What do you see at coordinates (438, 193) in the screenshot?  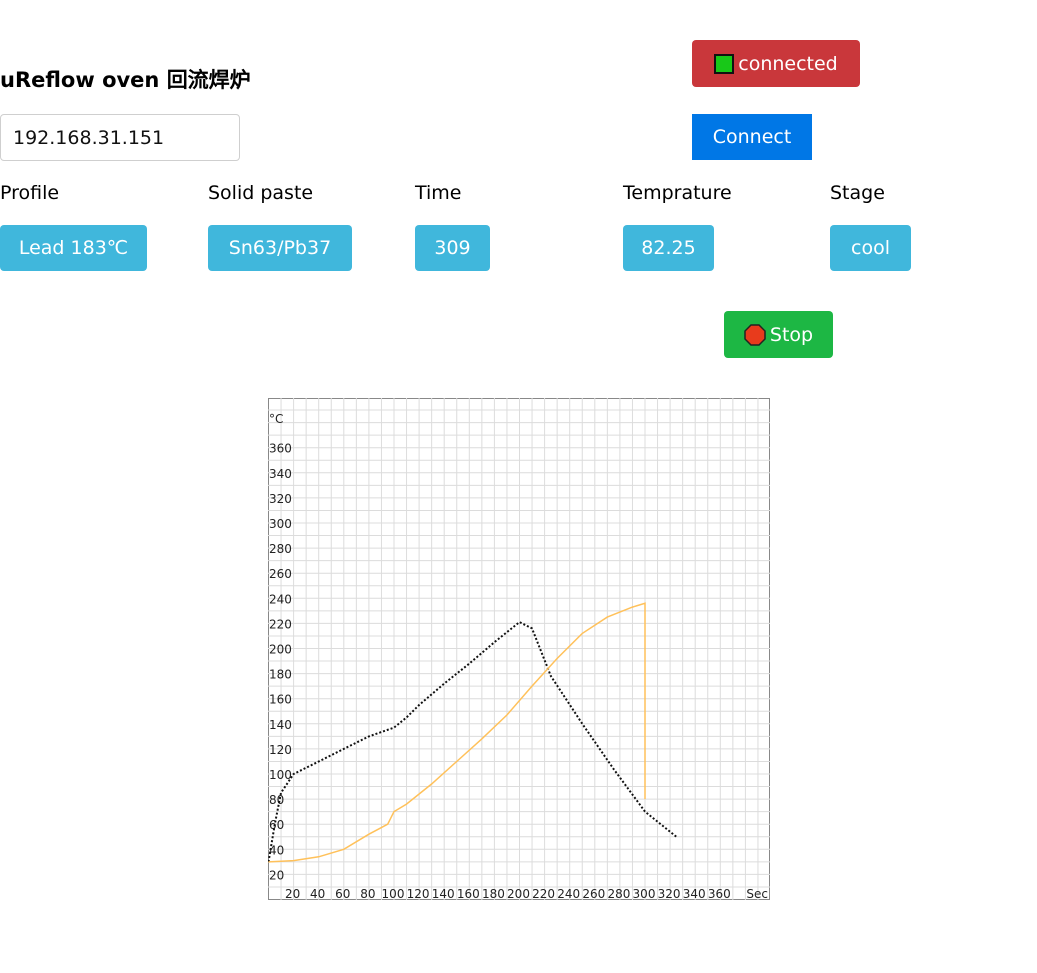 I see `time-label: Time` at bounding box center [438, 193].